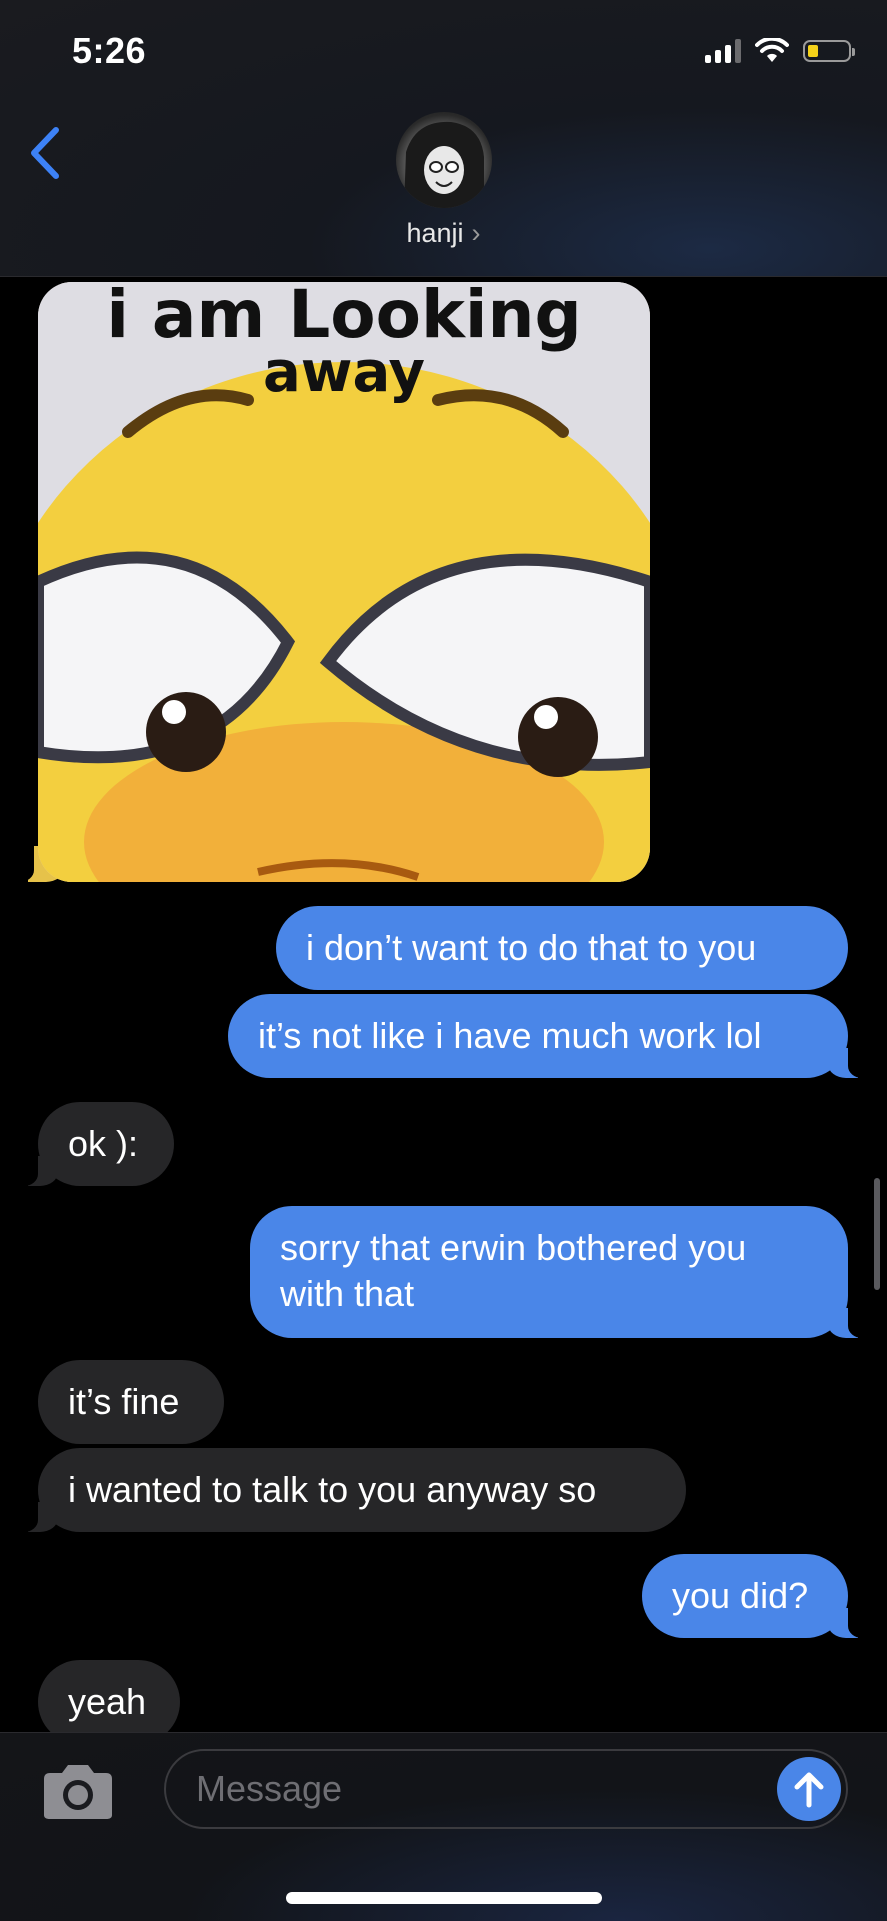  Describe the element at coordinates (344, 372) in the screenshot. I see `meme-caption-line2: away` at that location.